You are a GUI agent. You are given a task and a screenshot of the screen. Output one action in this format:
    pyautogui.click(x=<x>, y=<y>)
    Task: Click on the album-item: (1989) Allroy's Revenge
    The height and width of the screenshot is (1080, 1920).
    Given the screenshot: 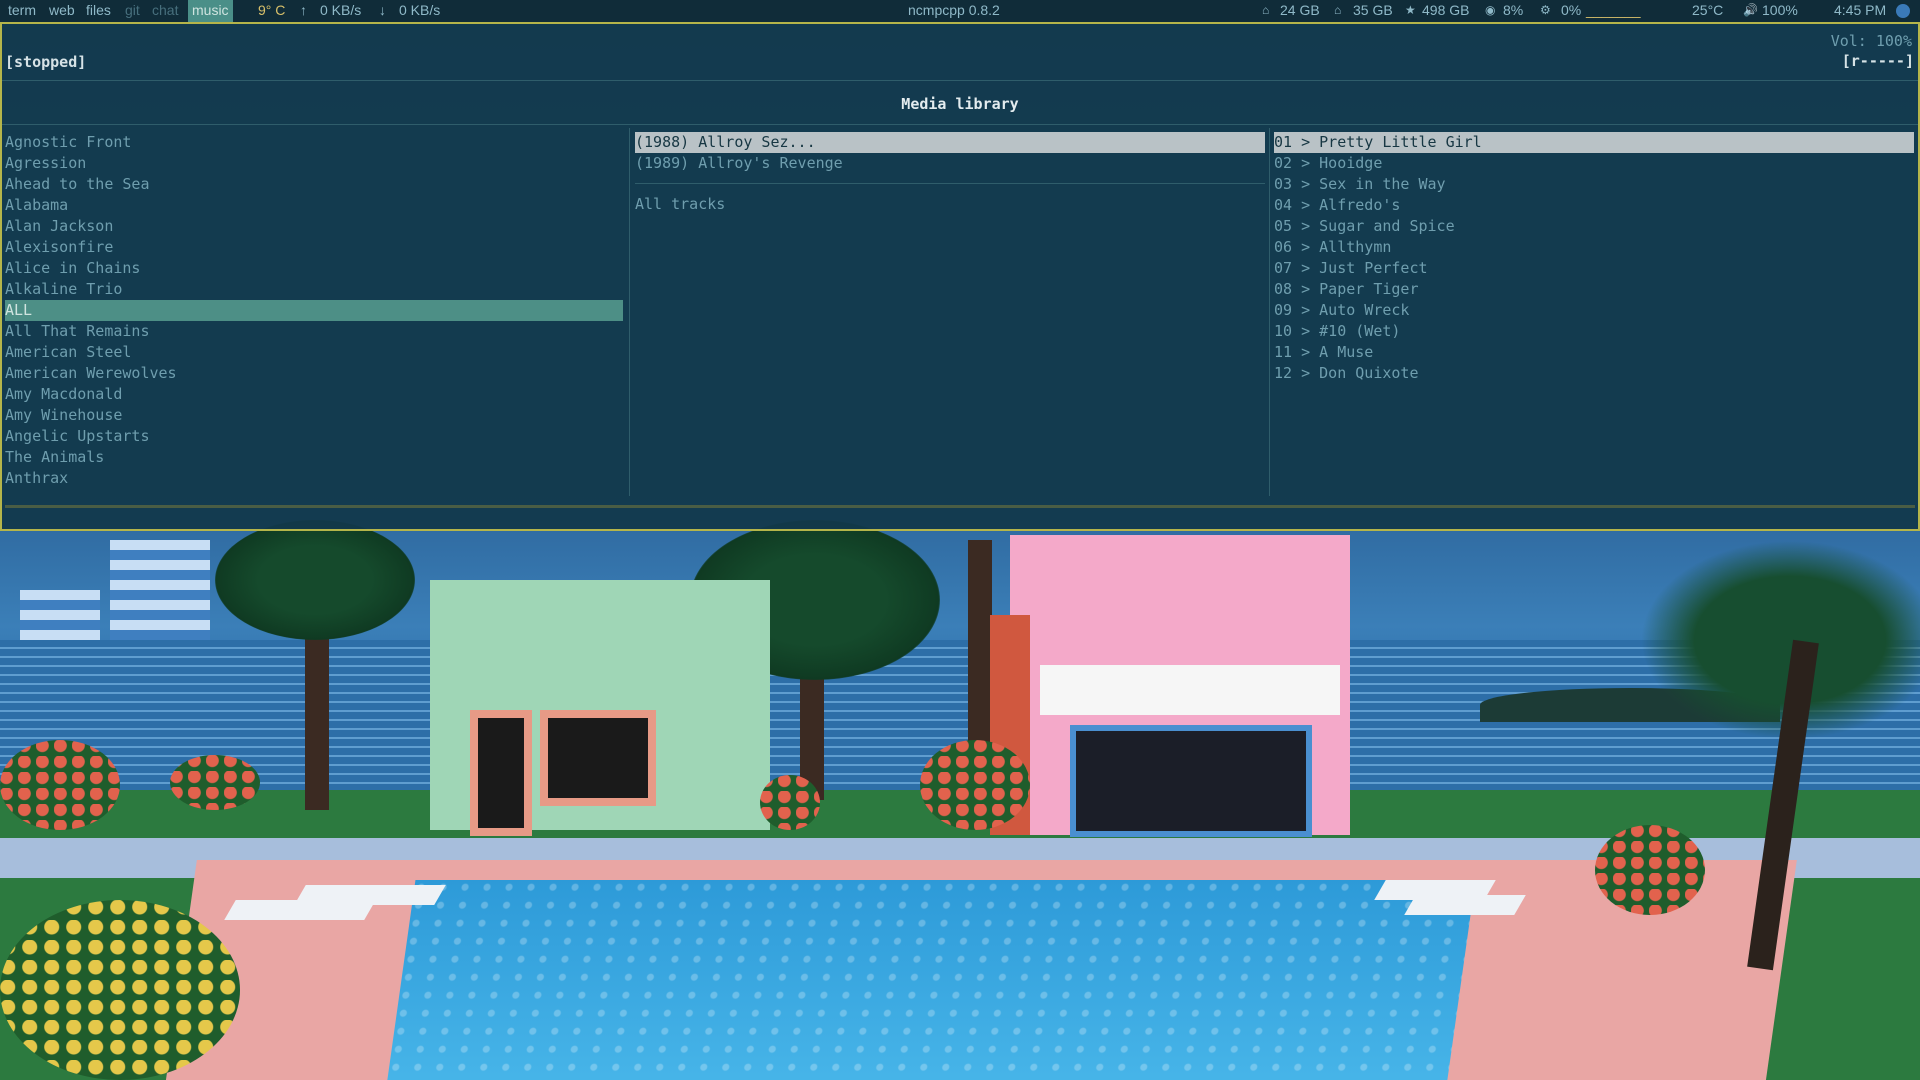 What is the action you would take?
    pyautogui.click(x=950, y=163)
    